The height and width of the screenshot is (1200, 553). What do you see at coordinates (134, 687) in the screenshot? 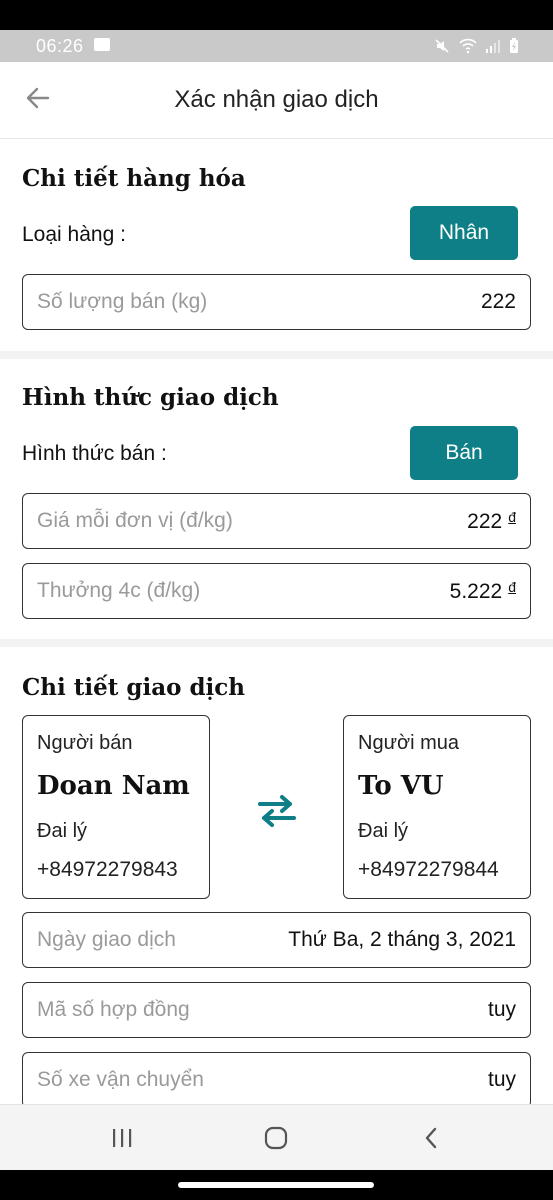
I see `details-section-title: Chi tiết giao dịch` at bounding box center [134, 687].